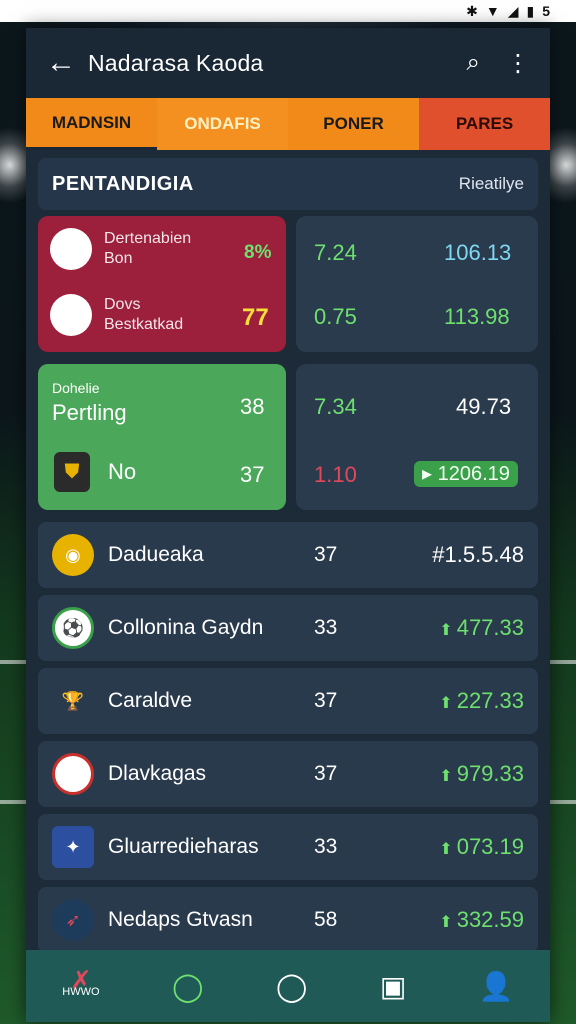  What do you see at coordinates (71, 315) in the screenshot?
I see `team2-crest-icon: ⛨` at bounding box center [71, 315].